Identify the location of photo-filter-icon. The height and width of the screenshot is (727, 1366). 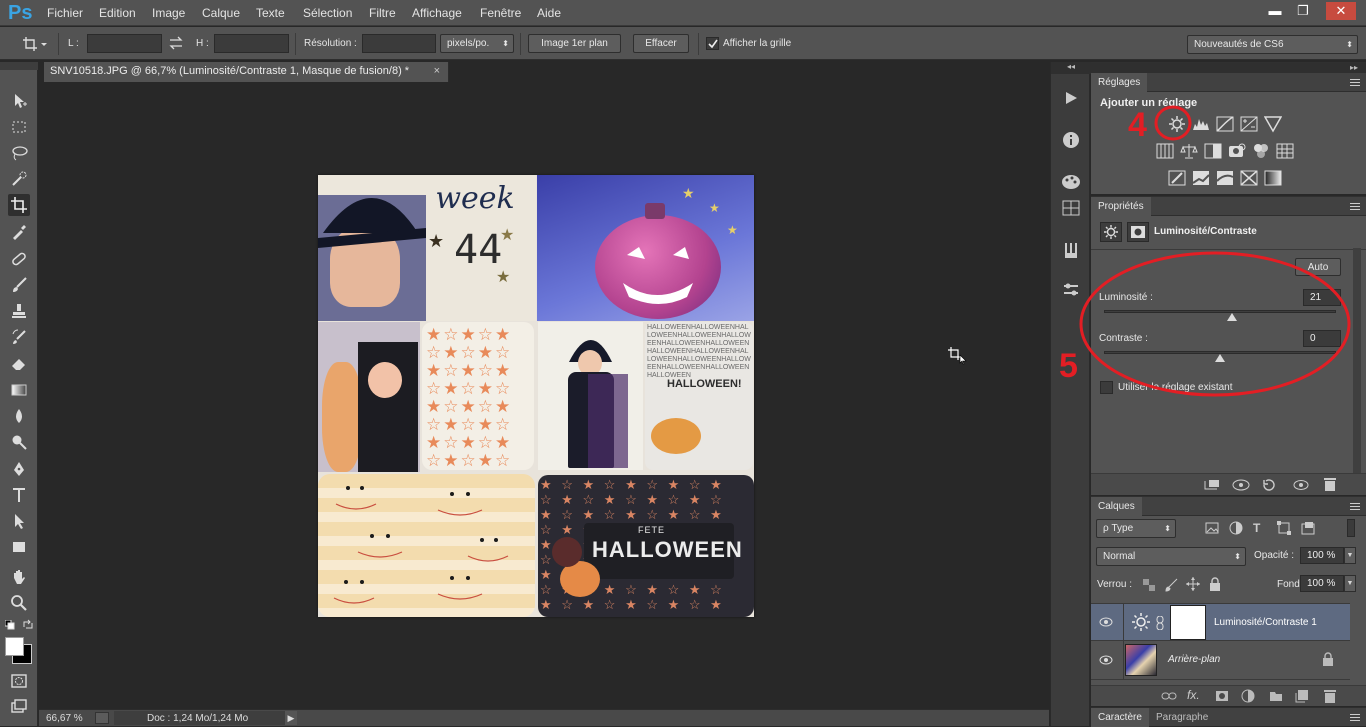
(1237, 151).